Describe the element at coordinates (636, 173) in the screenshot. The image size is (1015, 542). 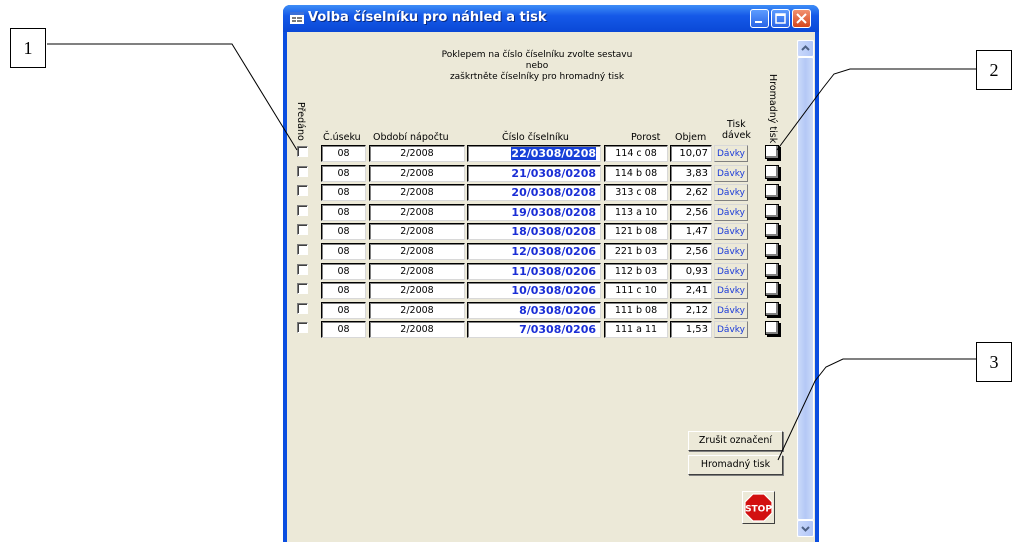
I see `porost-field: 114 b 08` at that location.